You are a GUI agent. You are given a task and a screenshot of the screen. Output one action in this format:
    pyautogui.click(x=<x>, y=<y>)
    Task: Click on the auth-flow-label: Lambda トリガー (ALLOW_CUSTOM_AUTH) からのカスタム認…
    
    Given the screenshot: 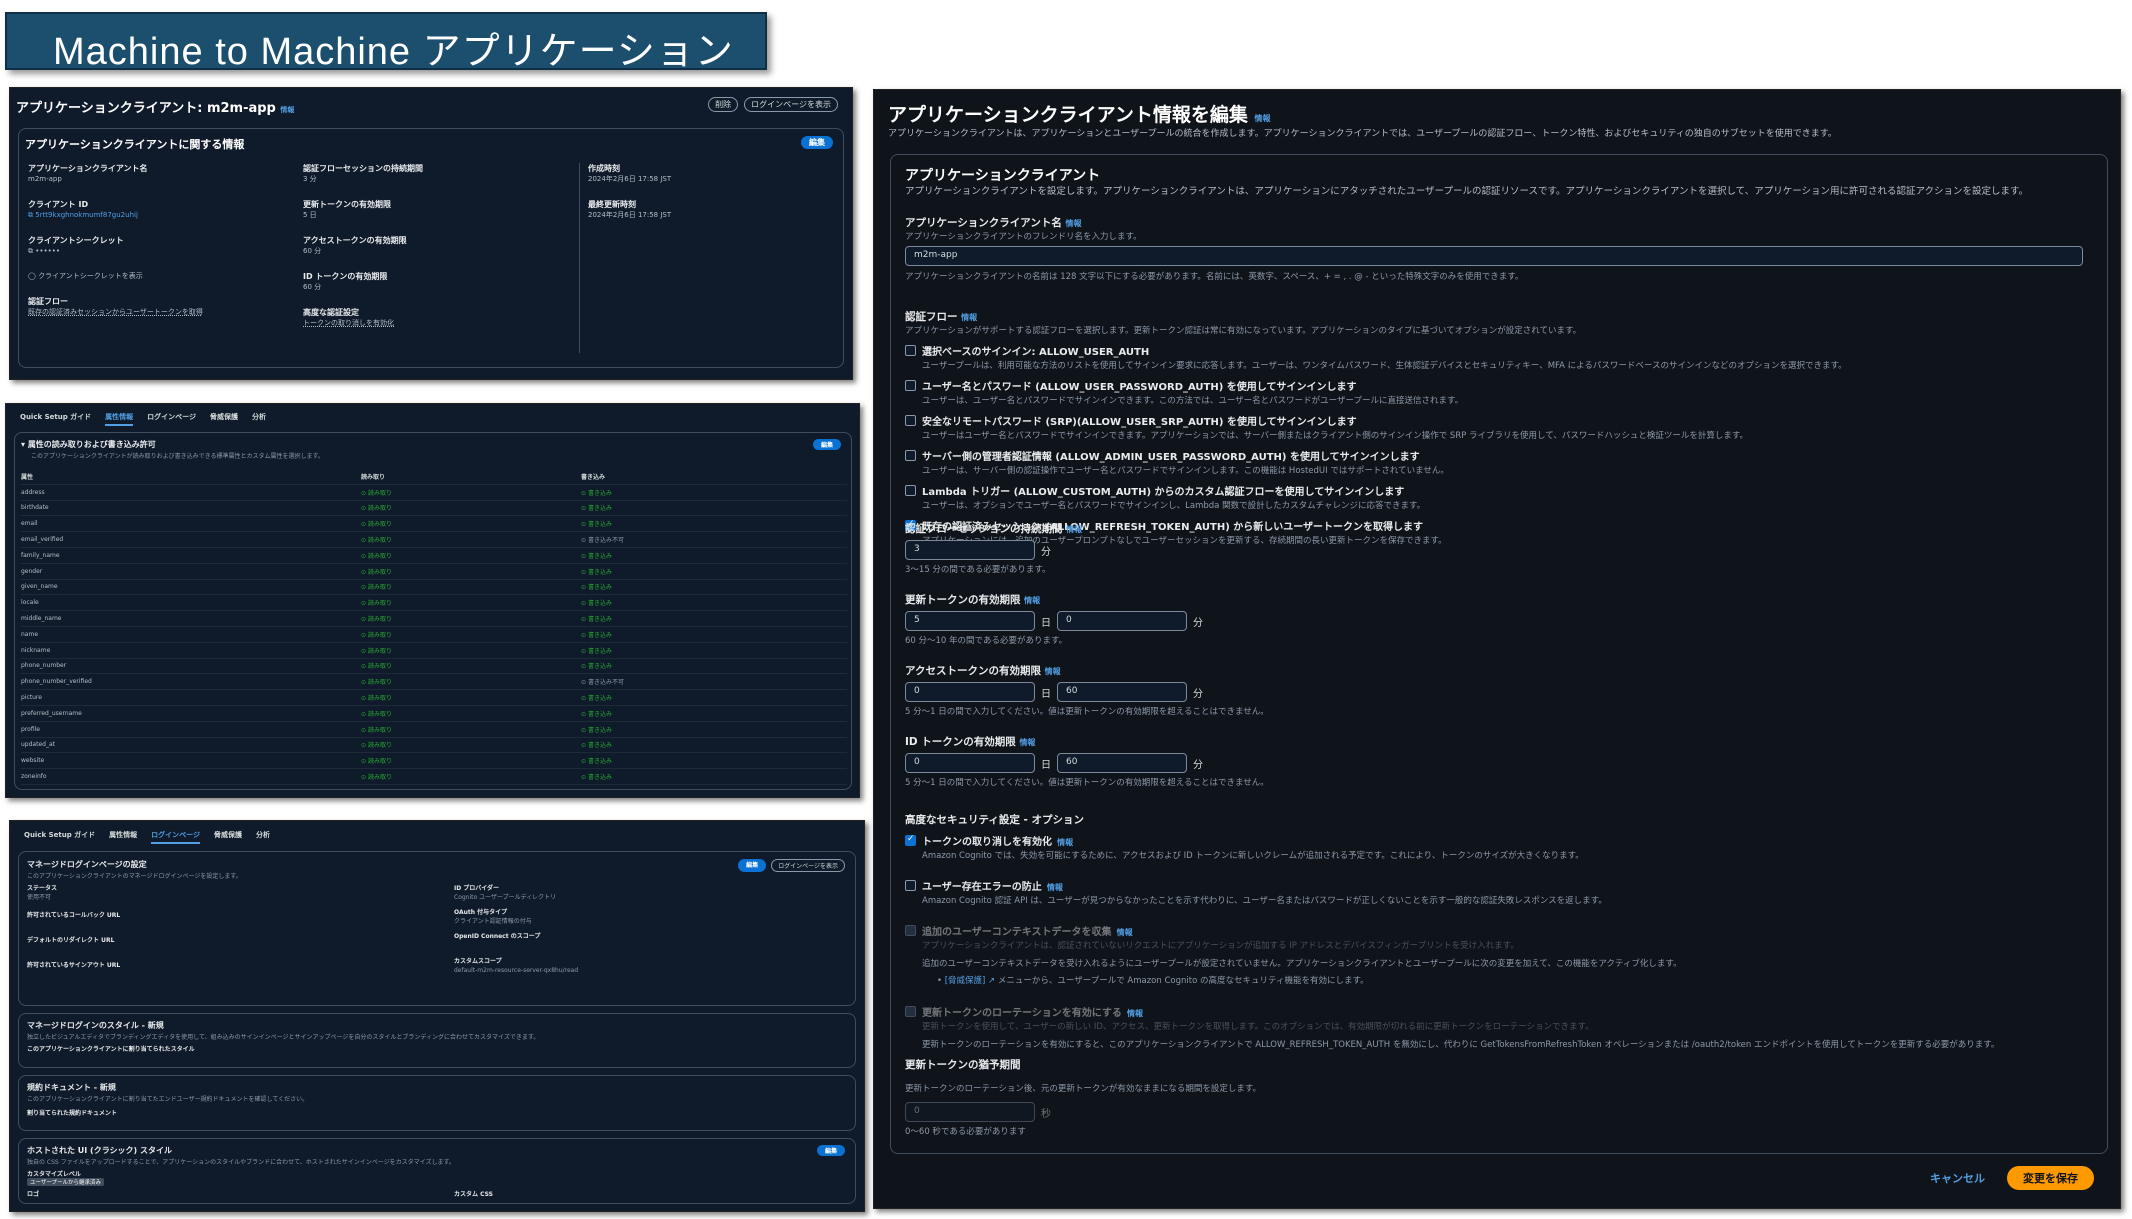 What is the action you would take?
    pyautogui.click(x=1163, y=492)
    